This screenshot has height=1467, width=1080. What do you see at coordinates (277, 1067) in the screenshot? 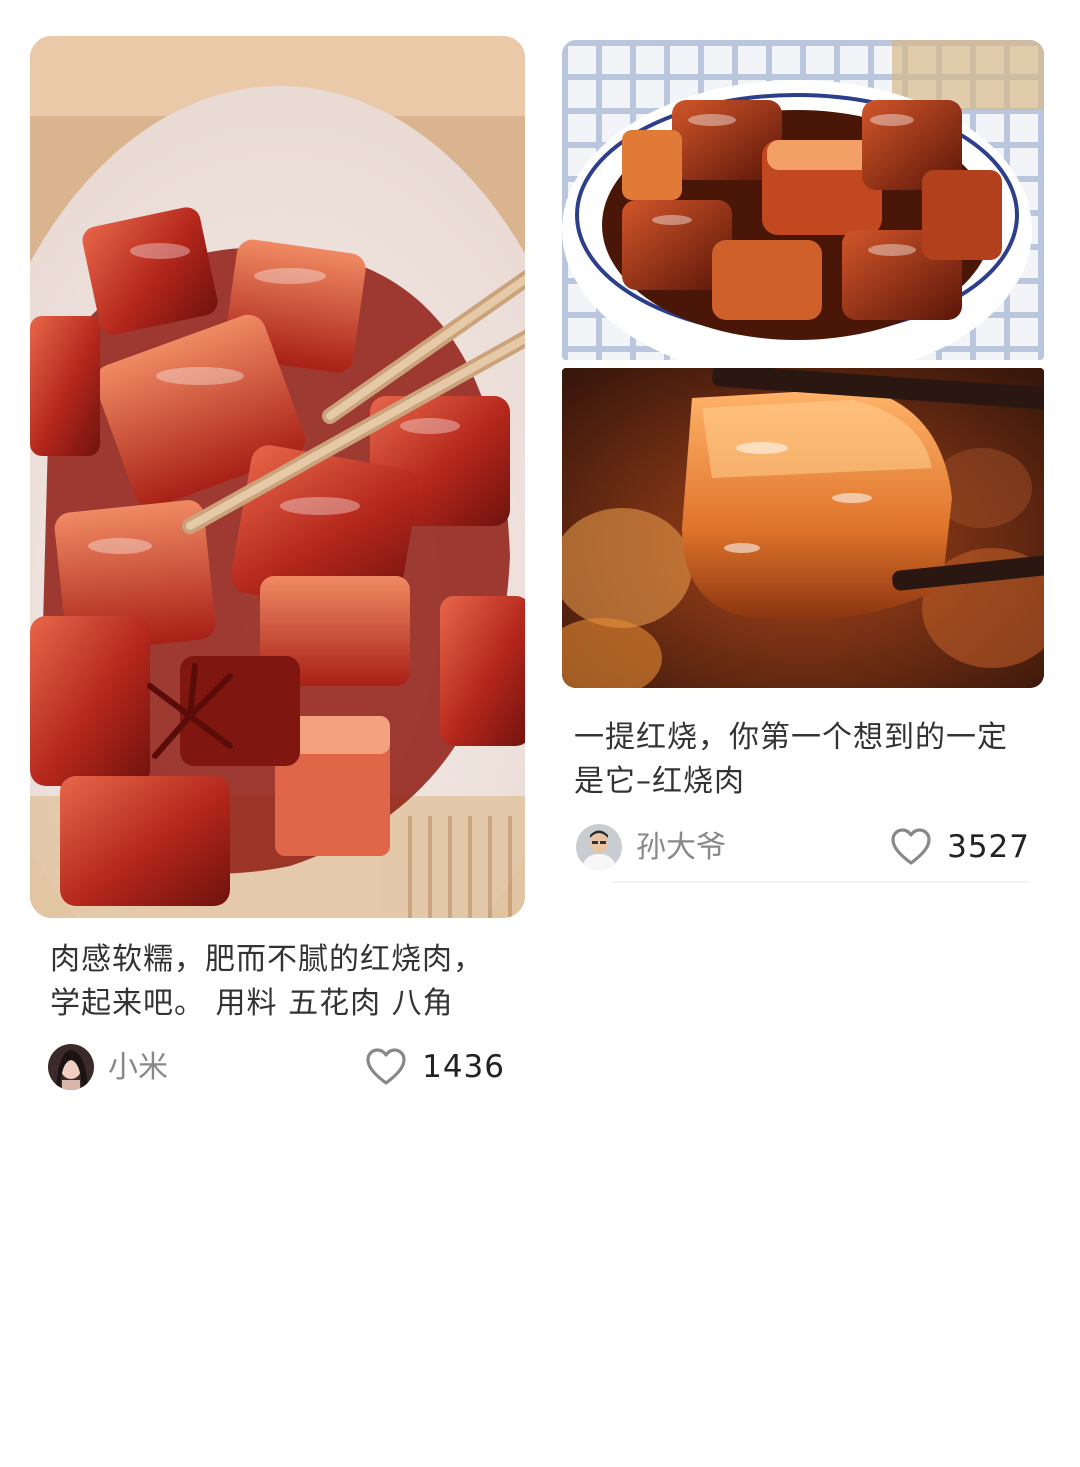
I see `recipe-meta: 小米 1436` at bounding box center [277, 1067].